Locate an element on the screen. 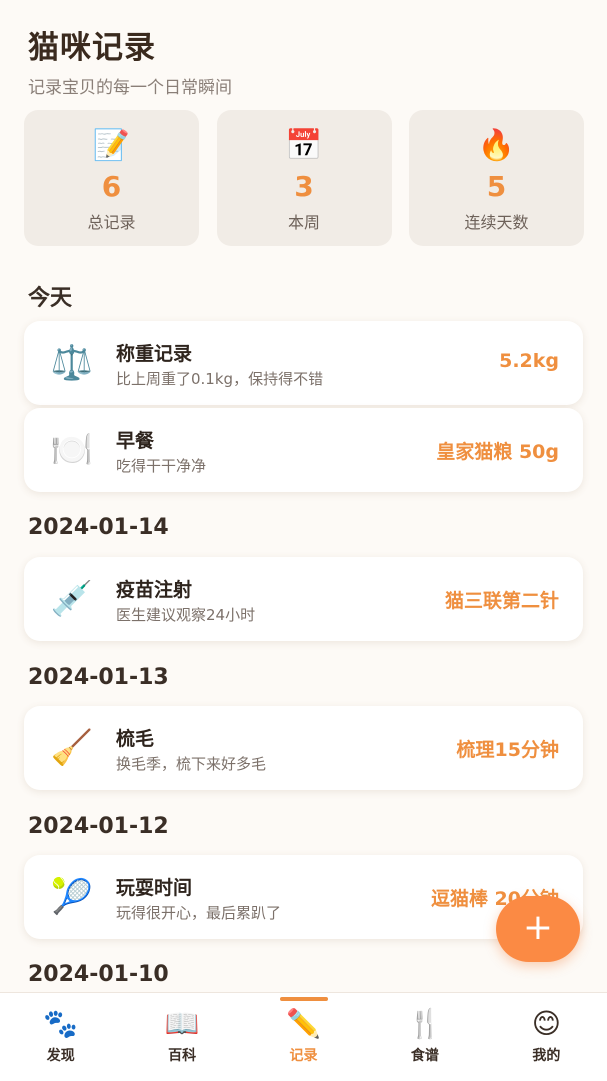  fork-knife-icon: 🍴 is located at coordinates (425, 1023).